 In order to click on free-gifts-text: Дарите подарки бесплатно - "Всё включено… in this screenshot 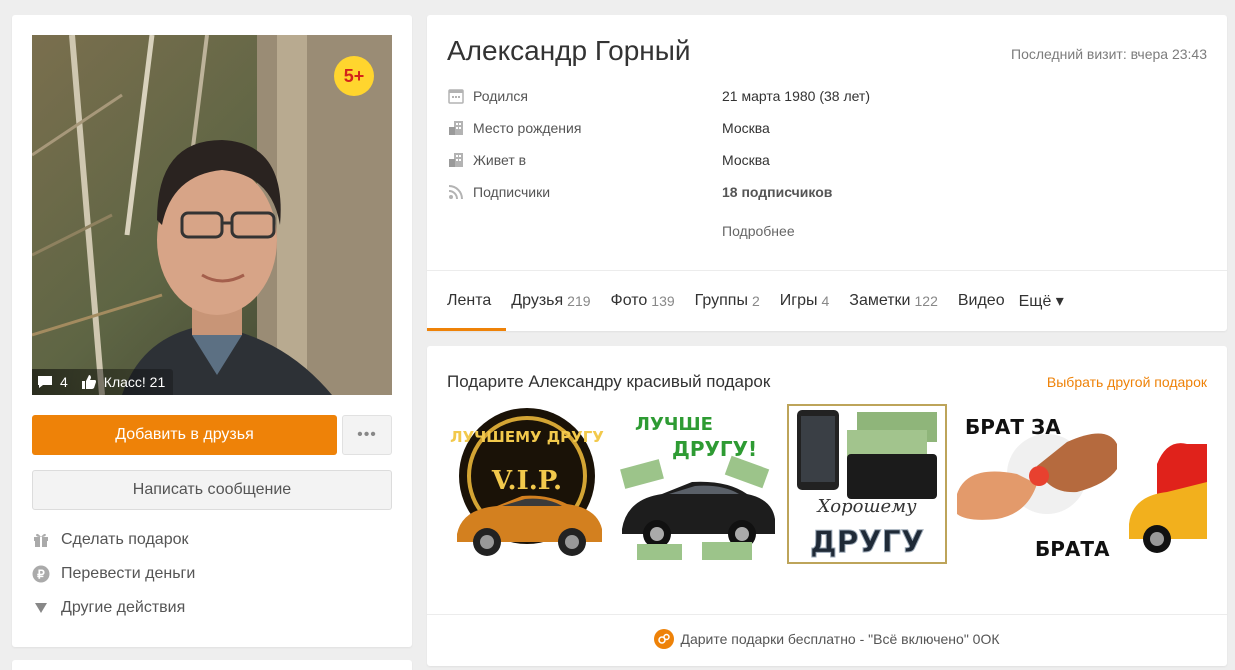, I will do `click(840, 639)`.